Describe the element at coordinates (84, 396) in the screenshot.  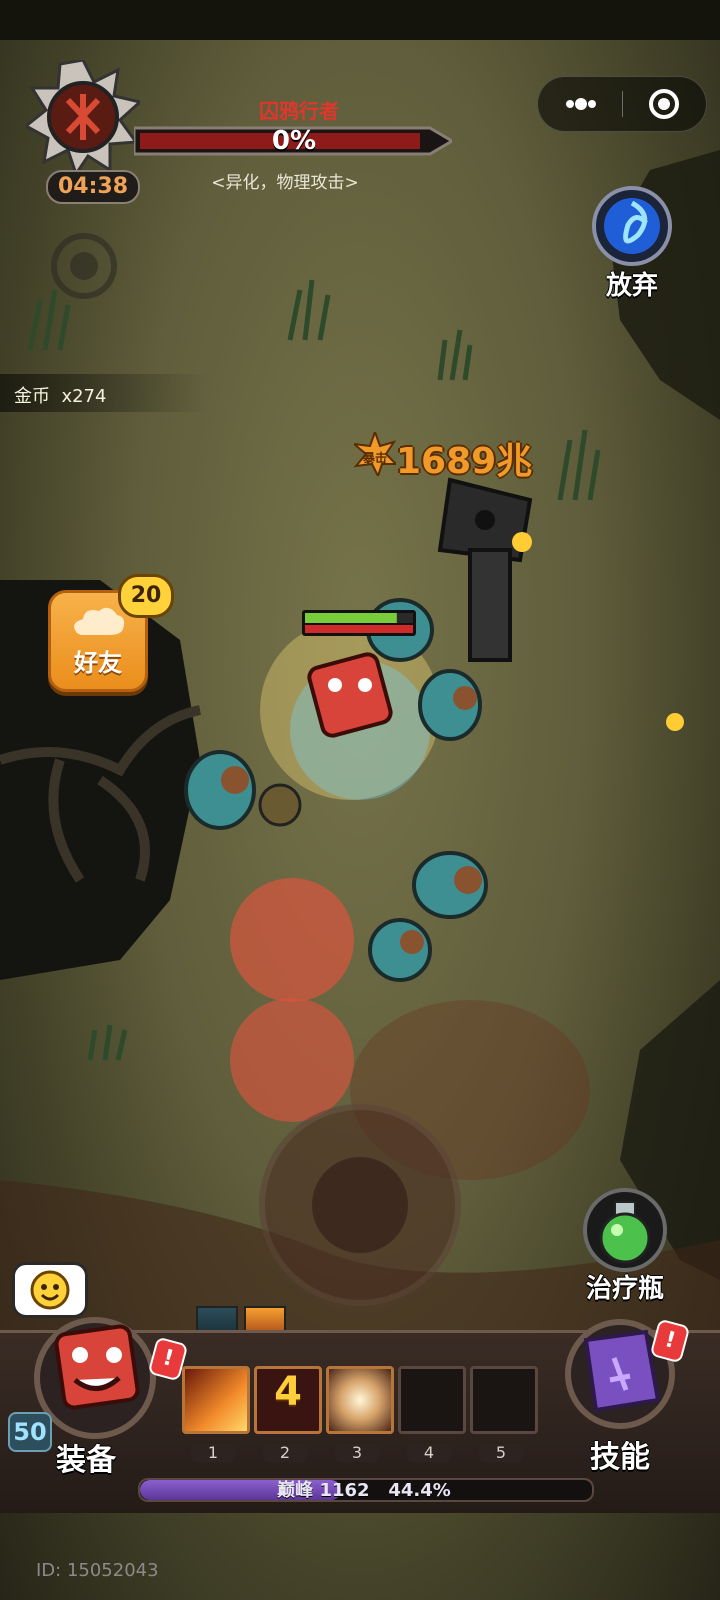
I see `gold-amount: x274` at that location.